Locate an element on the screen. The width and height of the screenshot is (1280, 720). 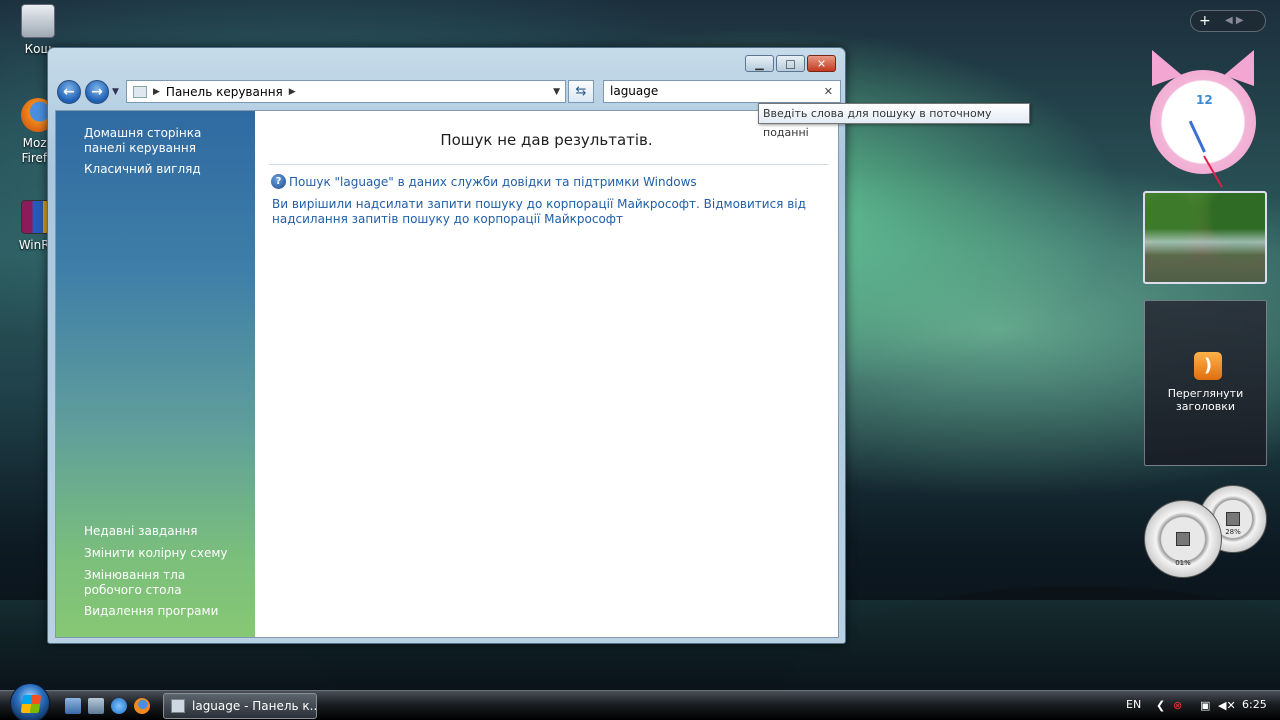
gadget-nav-arrows-icon: ◀ ▶ is located at coordinates (1234, 21).